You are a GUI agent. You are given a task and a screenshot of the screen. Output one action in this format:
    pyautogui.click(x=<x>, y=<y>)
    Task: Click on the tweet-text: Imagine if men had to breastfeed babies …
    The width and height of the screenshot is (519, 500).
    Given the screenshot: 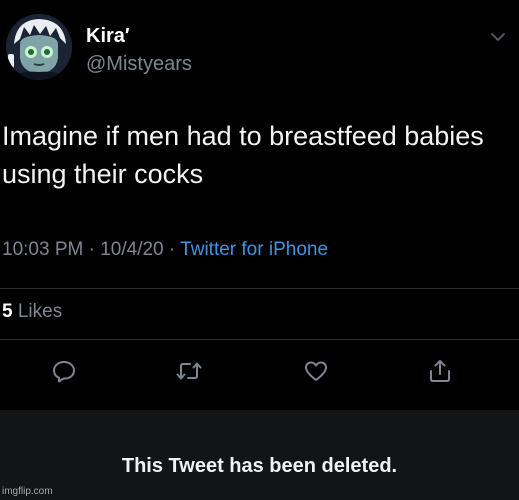 What is the action you would take?
    pyautogui.click(x=247, y=155)
    